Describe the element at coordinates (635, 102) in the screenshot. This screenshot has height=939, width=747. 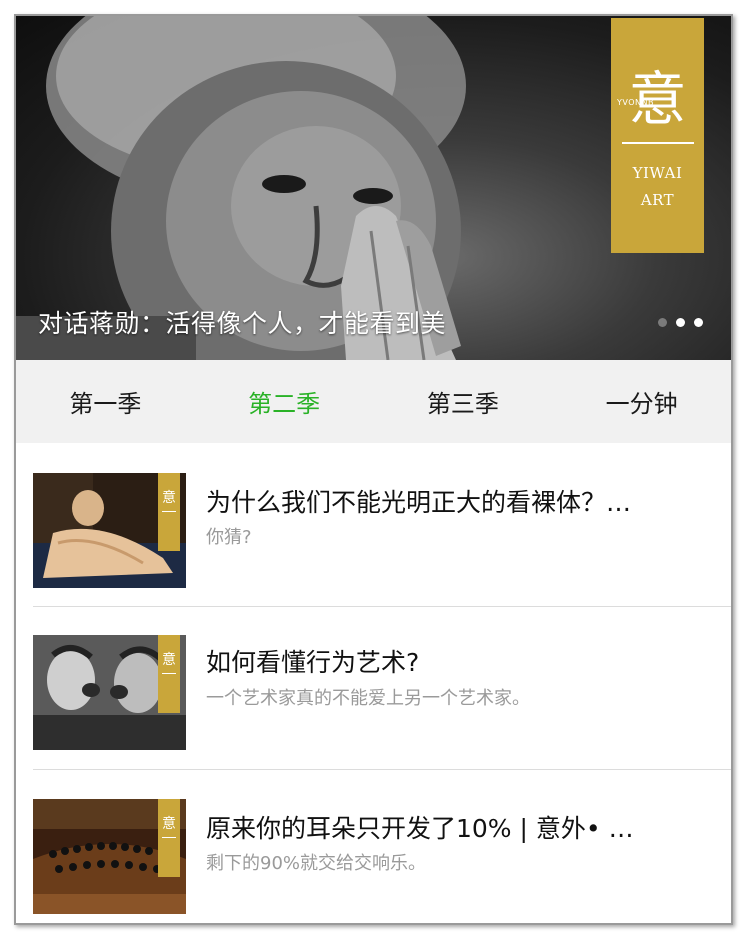
I see `logo-small-text: YVONNB` at that location.